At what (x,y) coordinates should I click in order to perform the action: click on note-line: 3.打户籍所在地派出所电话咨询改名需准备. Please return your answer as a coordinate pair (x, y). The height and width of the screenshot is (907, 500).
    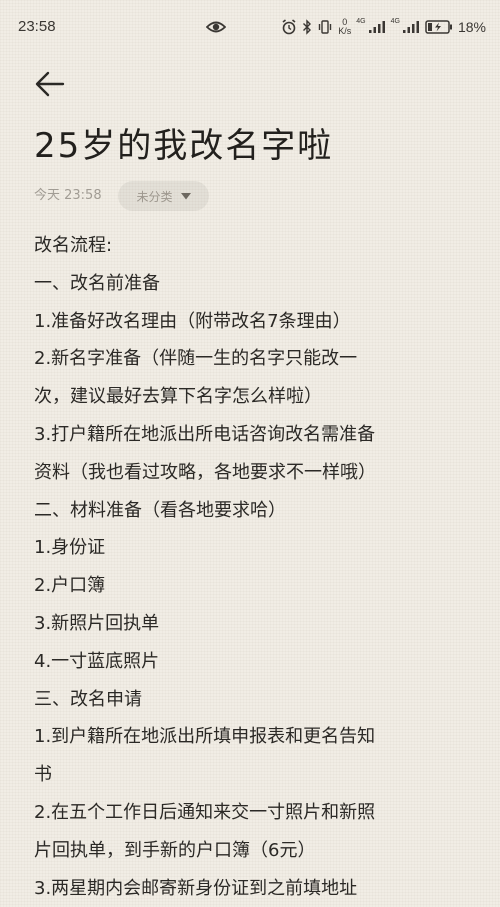
    Looking at the image, I should click on (205, 434).